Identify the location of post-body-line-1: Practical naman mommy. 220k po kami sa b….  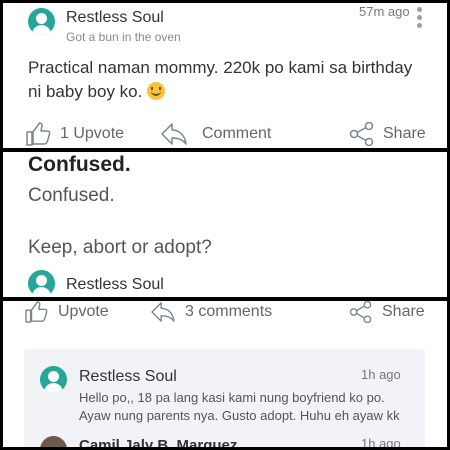
(220, 67).